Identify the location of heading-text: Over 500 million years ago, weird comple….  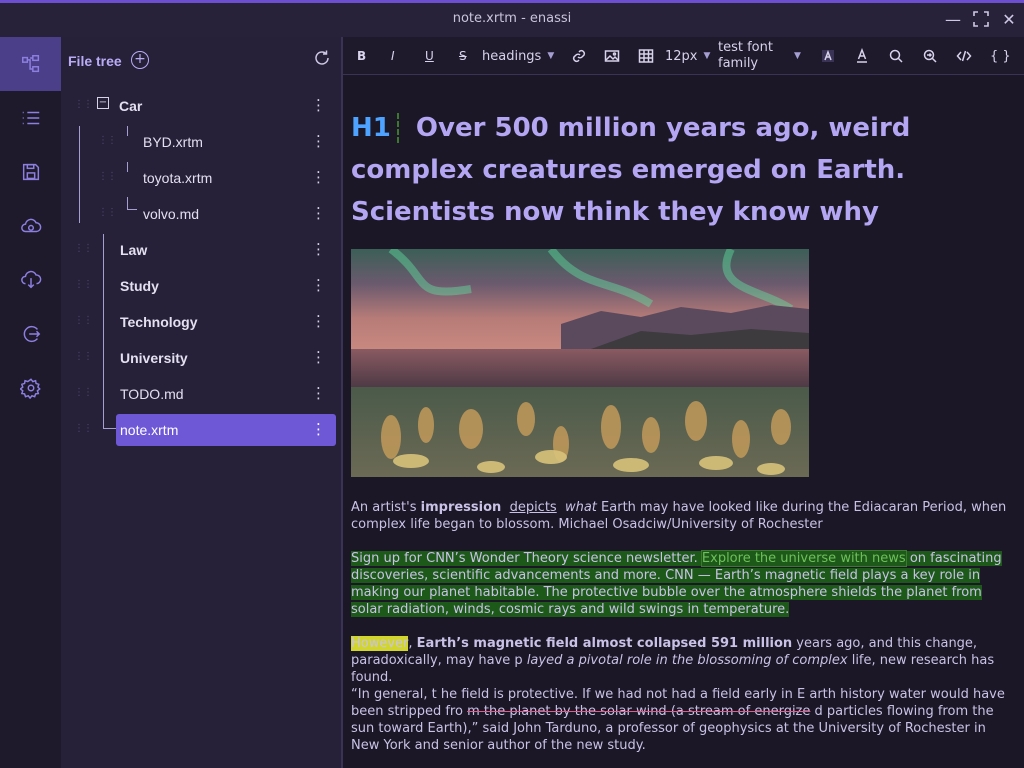
(631, 170).